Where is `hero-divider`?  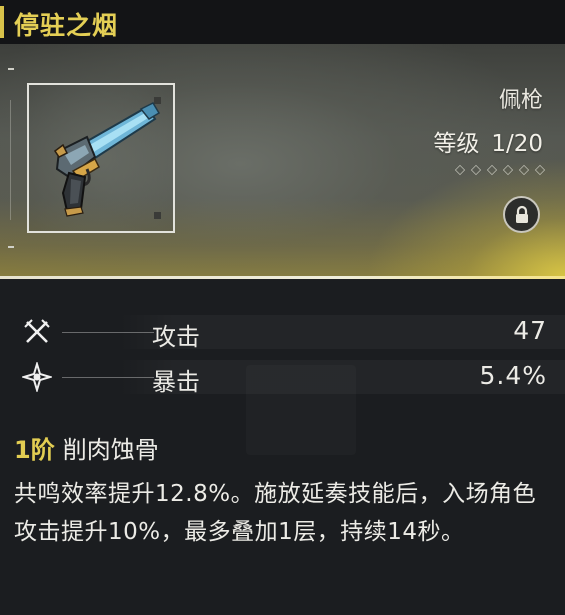
hero-divider is located at coordinates (282, 277).